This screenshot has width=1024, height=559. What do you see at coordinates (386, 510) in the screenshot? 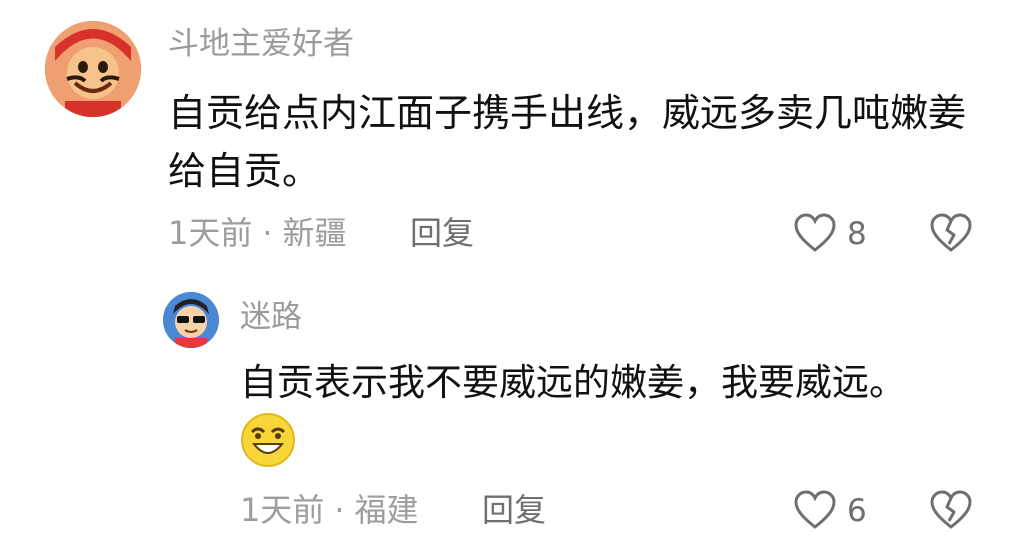
I see `comment-location: 福建` at bounding box center [386, 510].